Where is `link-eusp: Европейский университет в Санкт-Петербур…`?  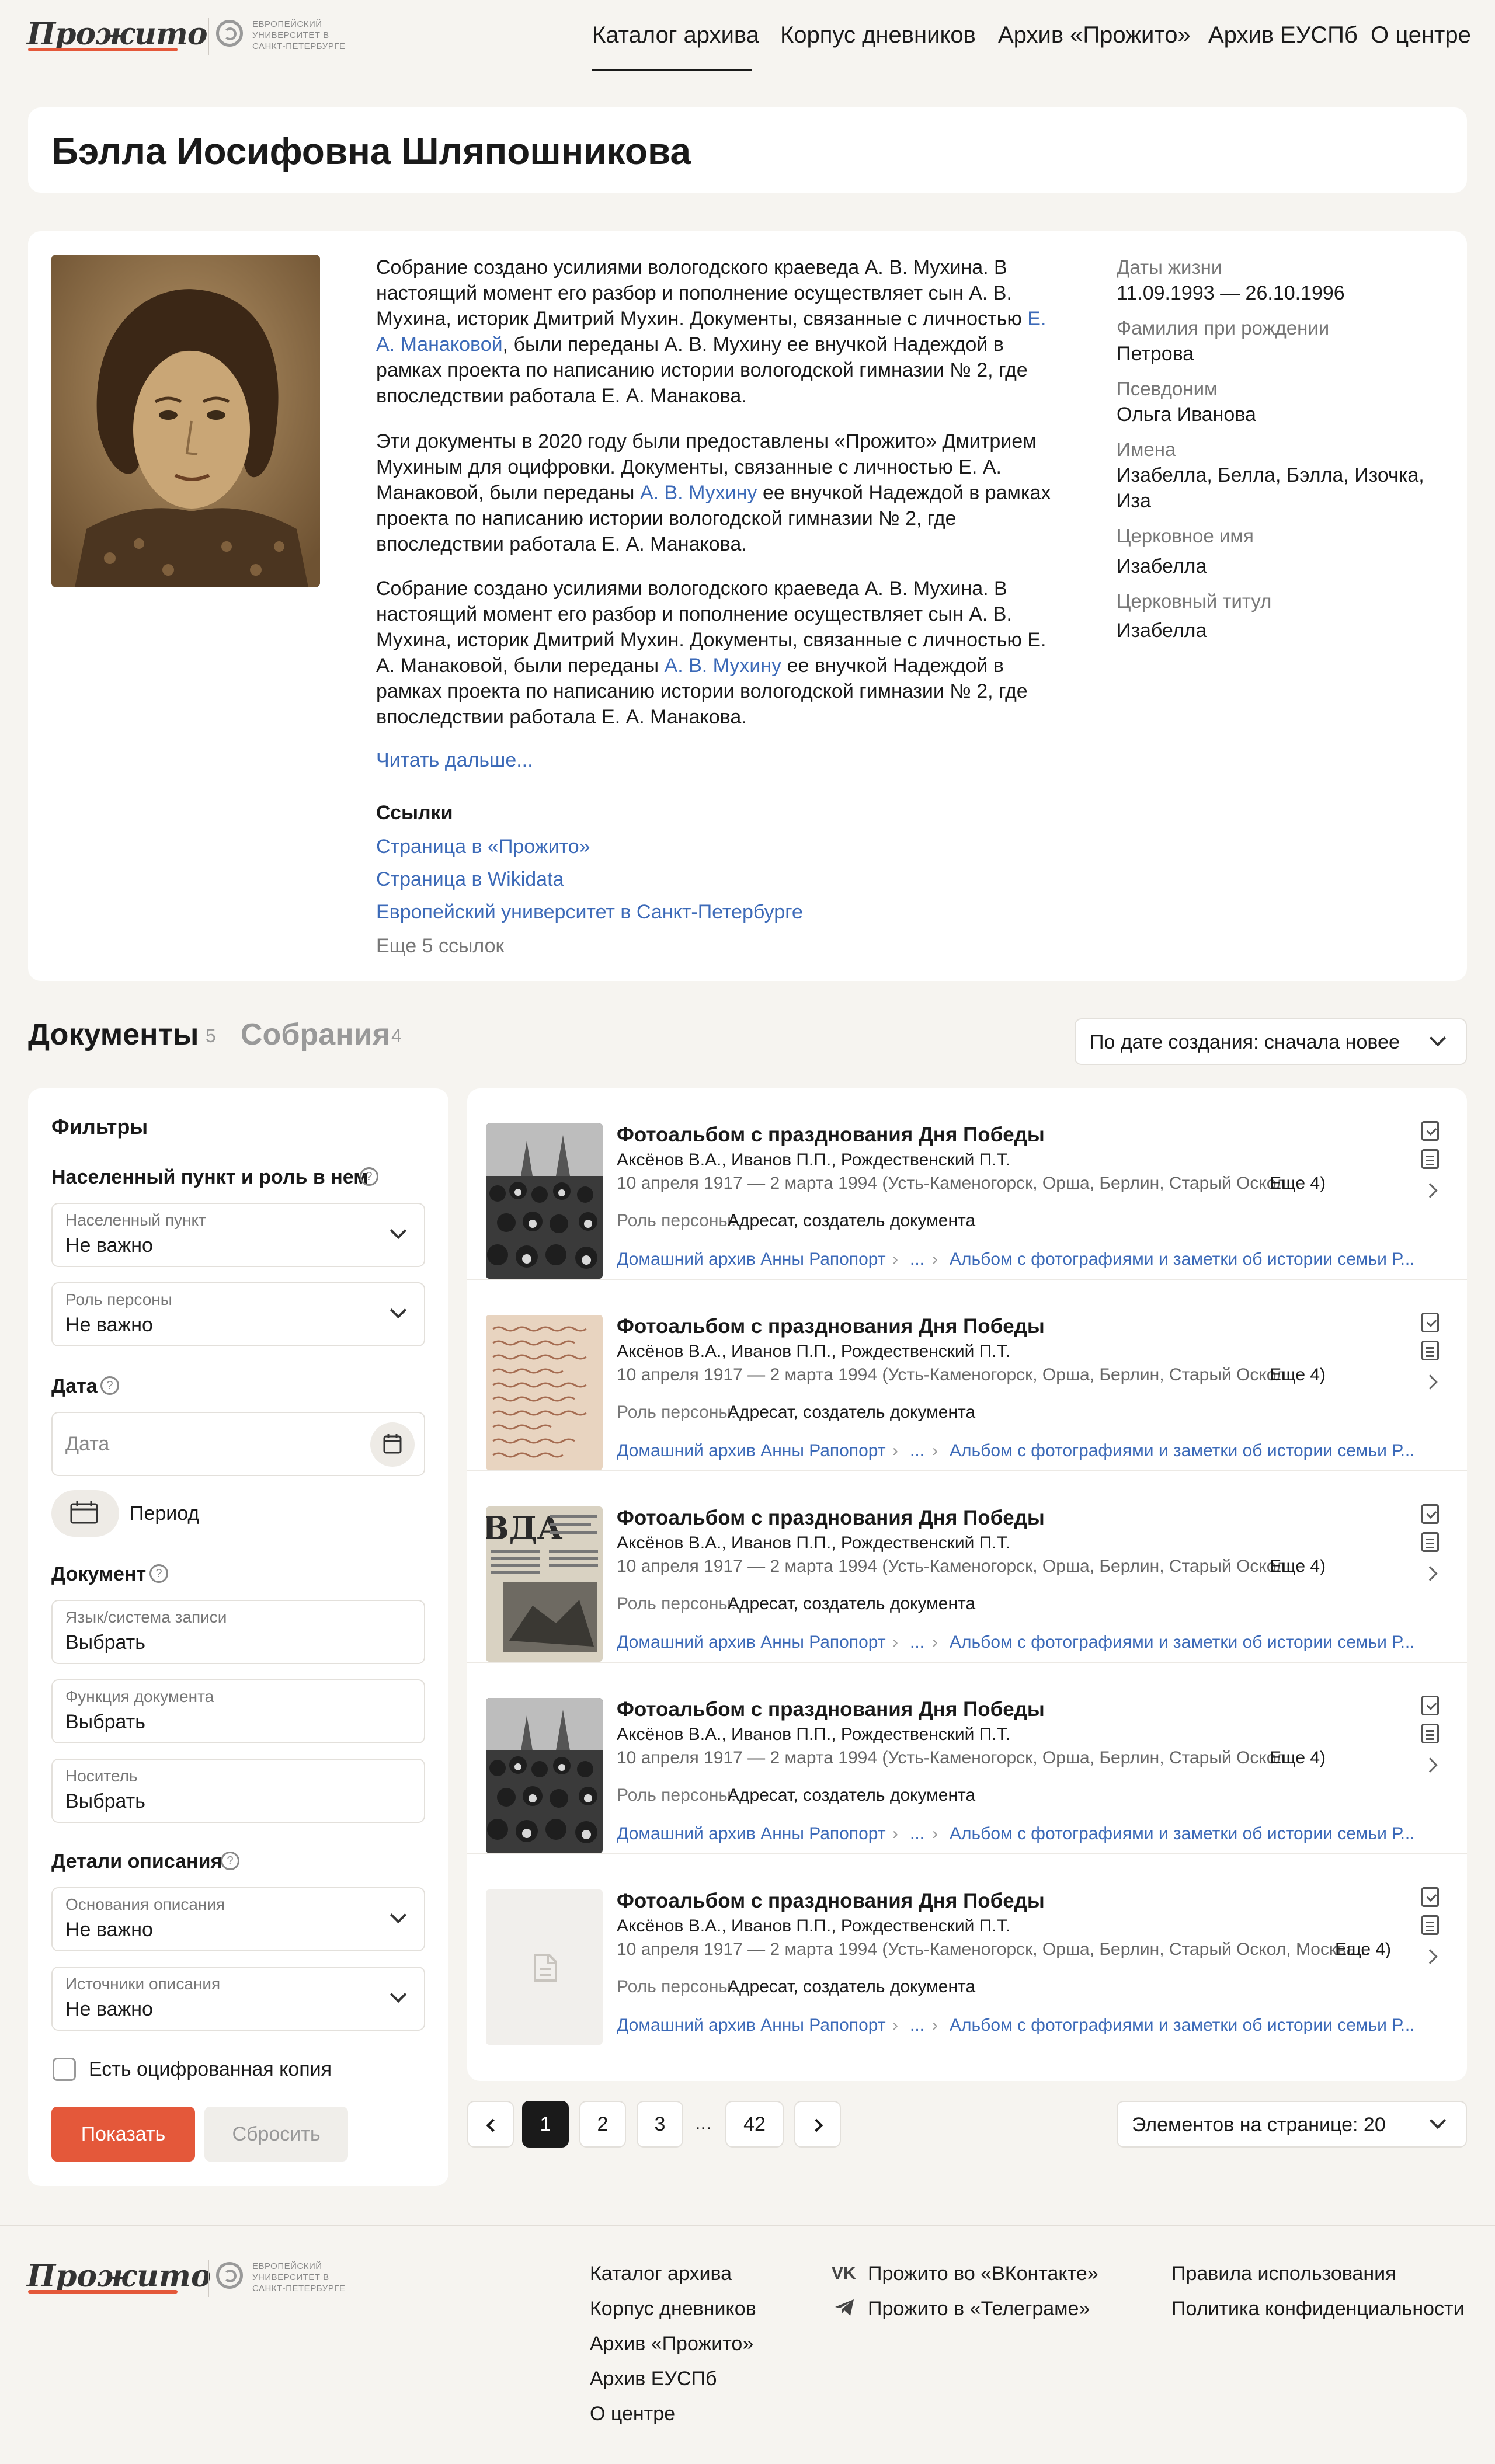 link-eusp: Европейский университет в Санкт-Петербур… is located at coordinates (589, 912).